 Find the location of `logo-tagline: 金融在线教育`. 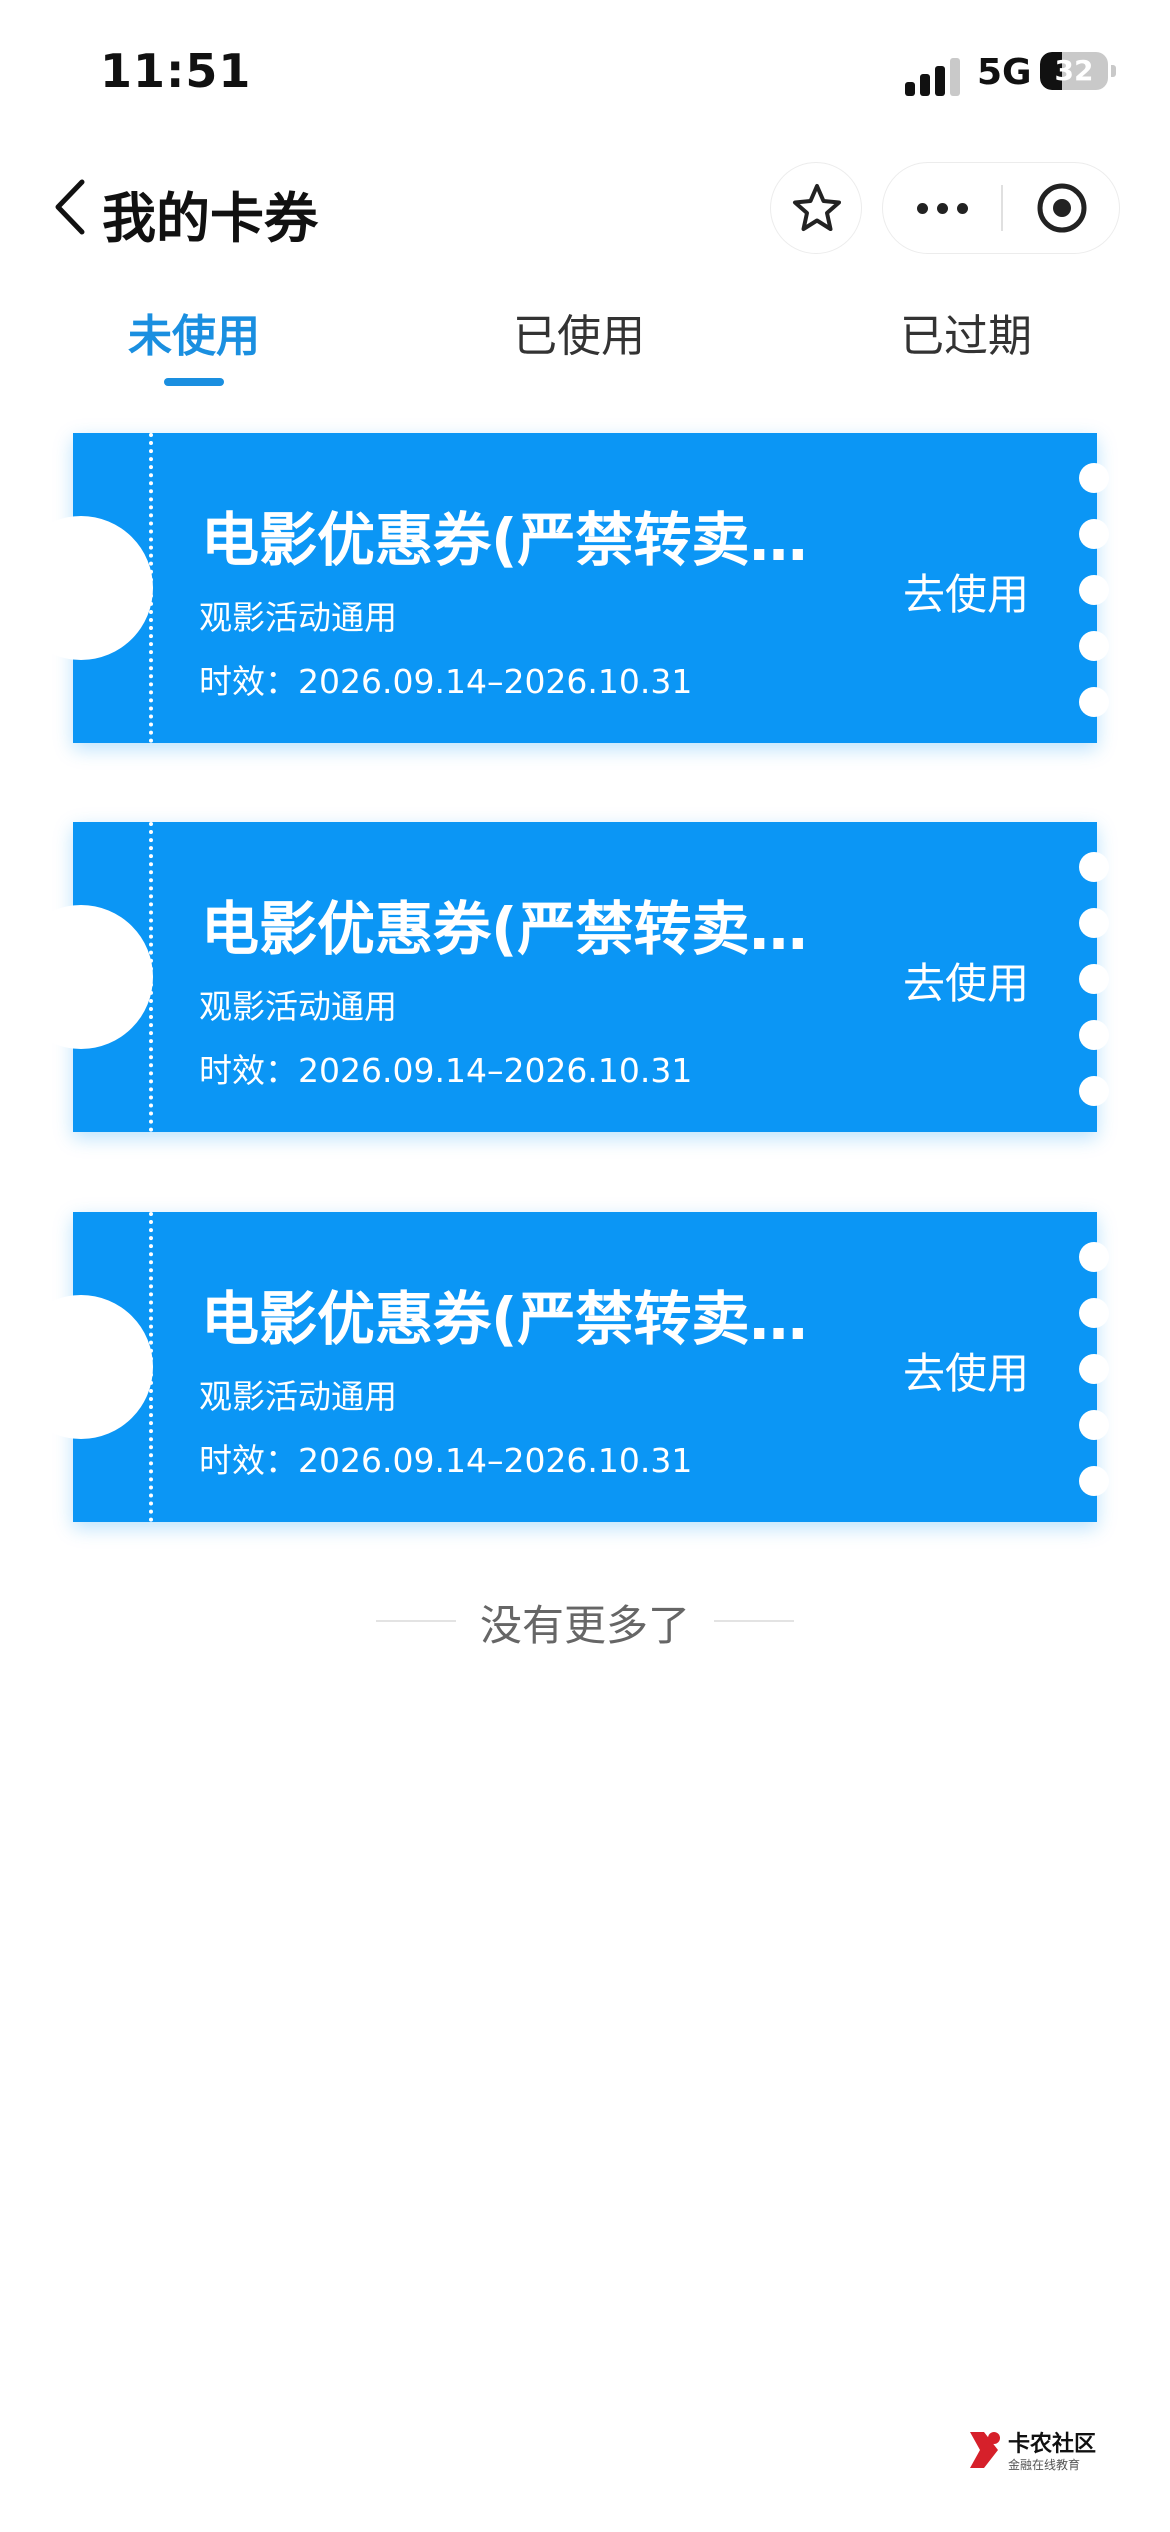

logo-tagline: 金融在线教育 is located at coordinates (1044, 2465).